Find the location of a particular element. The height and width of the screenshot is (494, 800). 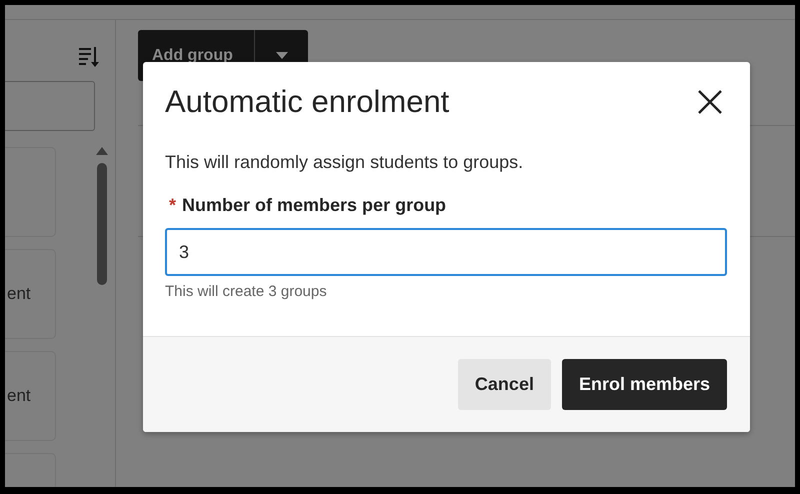

dialog-title: Automatic enrolment is located at coordinates (307, 102).